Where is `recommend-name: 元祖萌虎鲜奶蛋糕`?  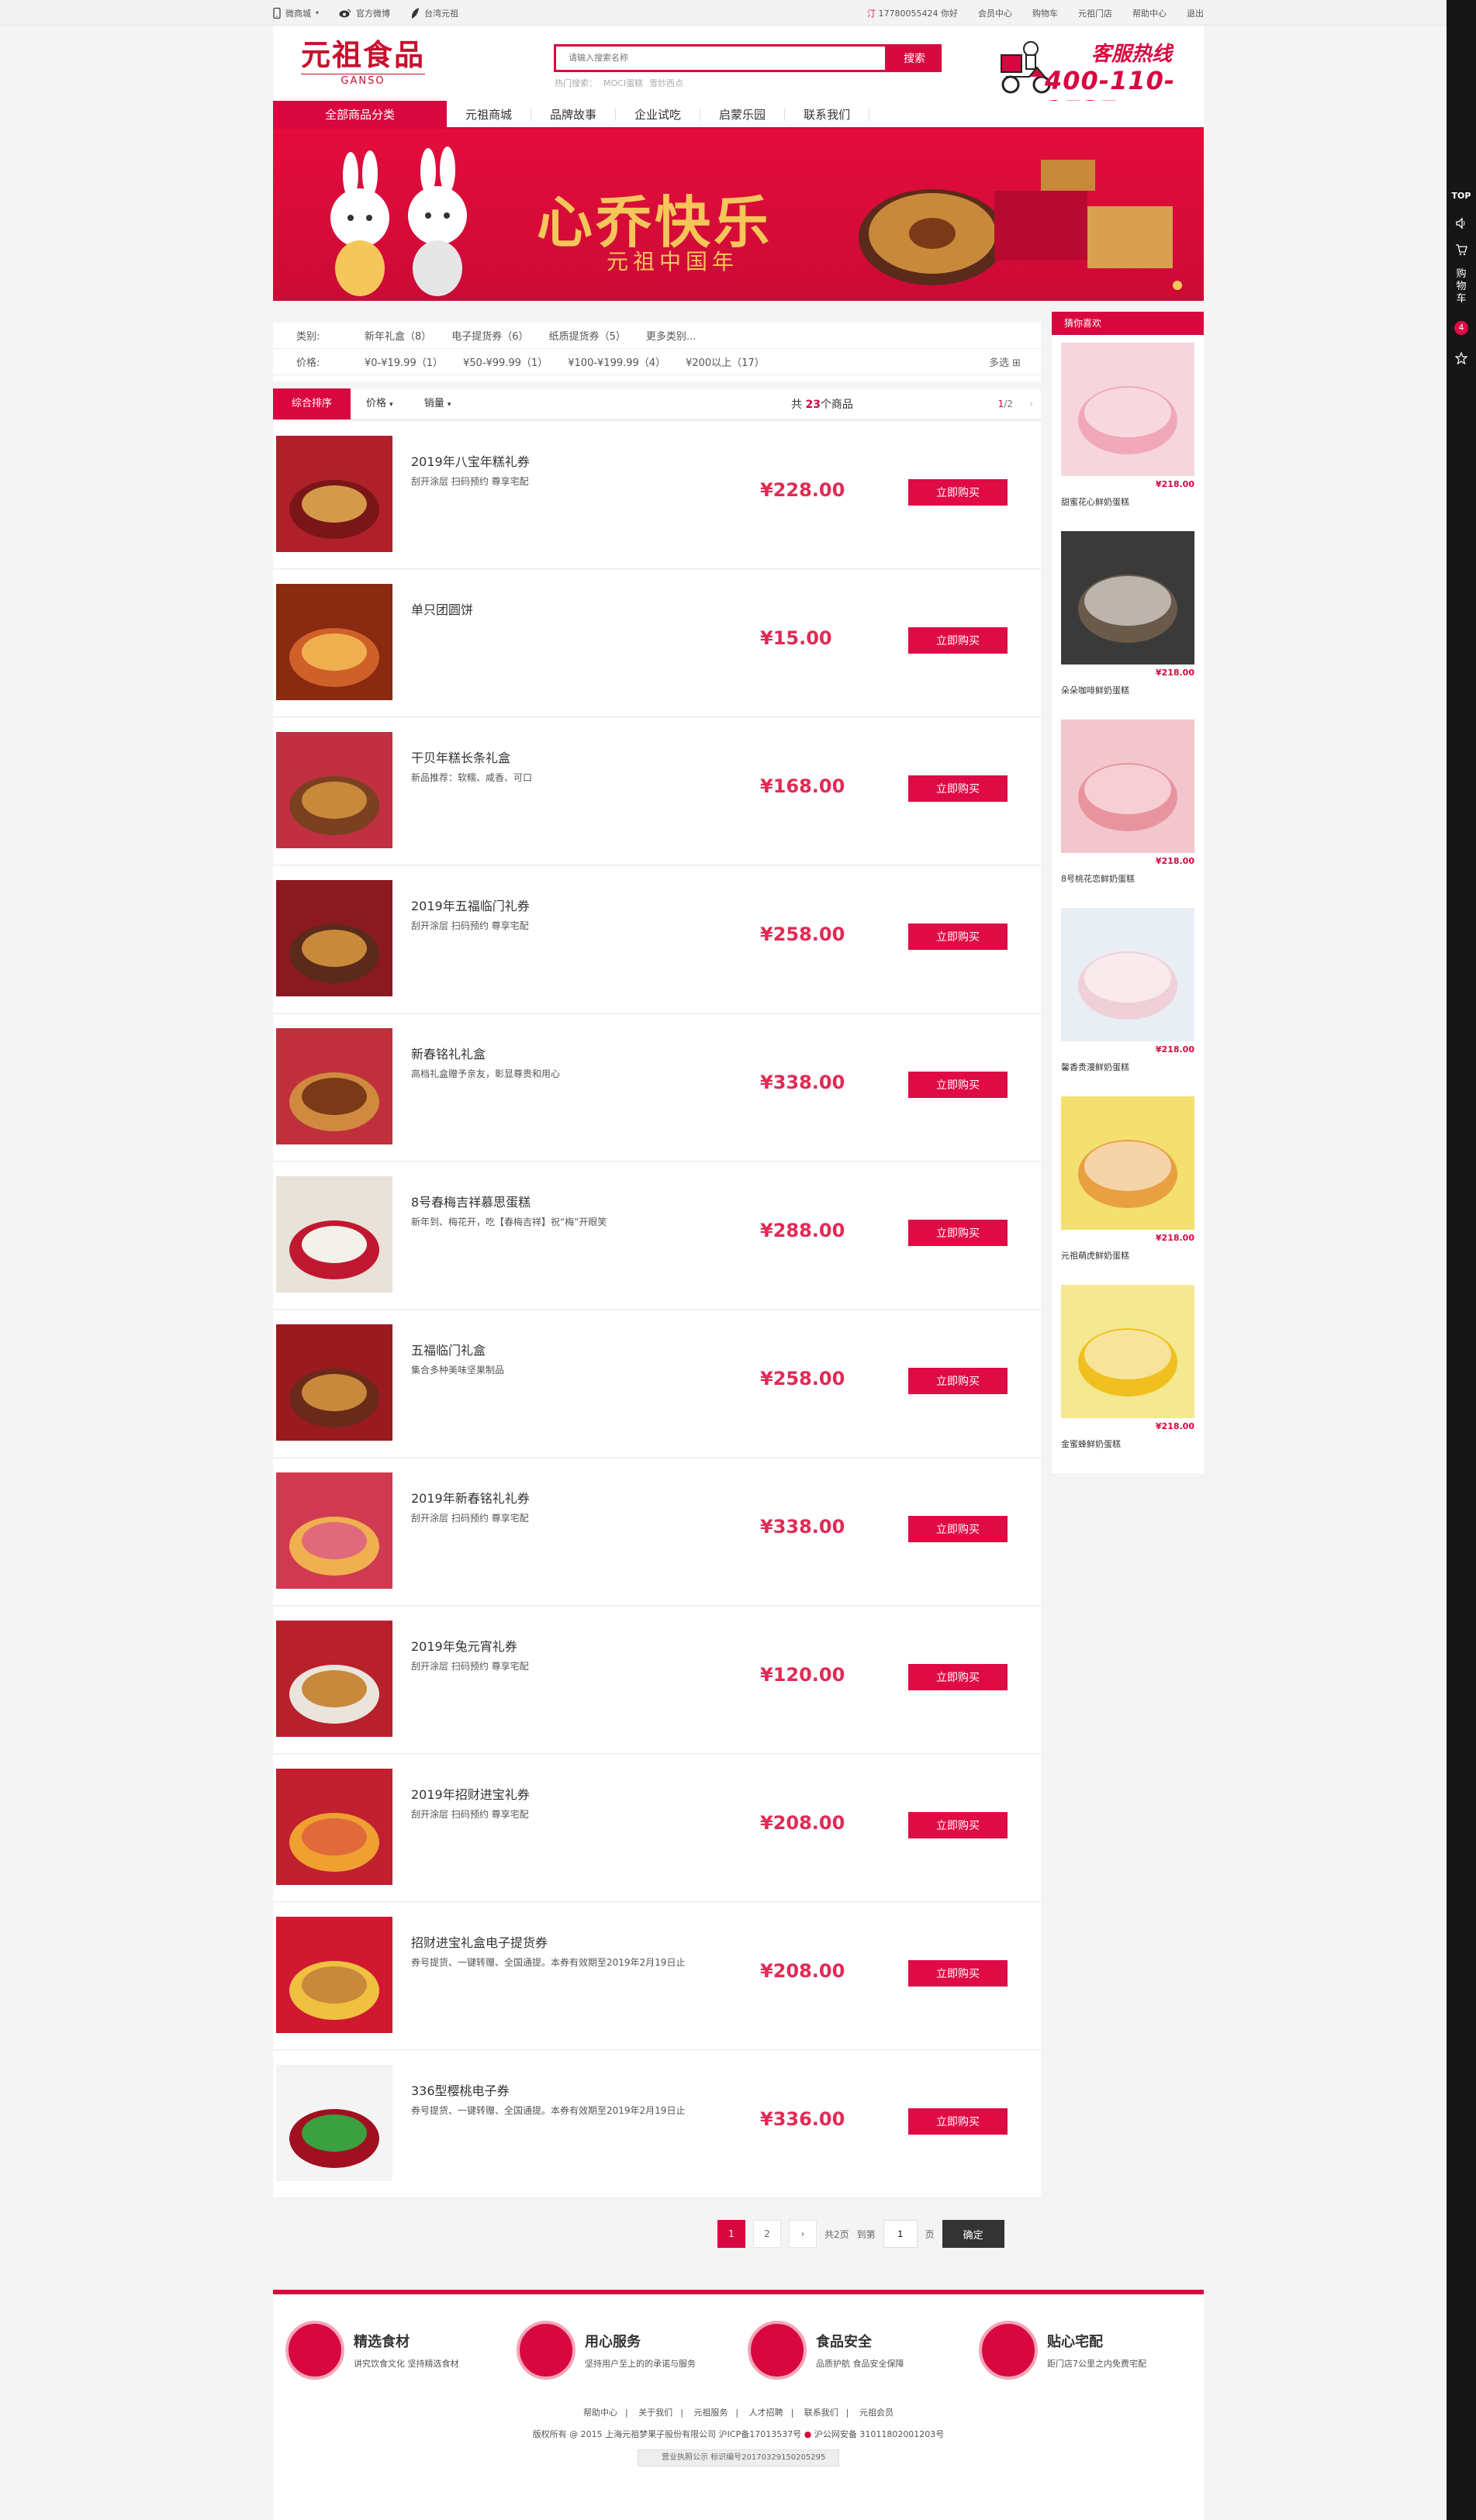 recommend-name: 元祖萌虎鲜奶蛋糕 is located at coordinates (1127, 1255).